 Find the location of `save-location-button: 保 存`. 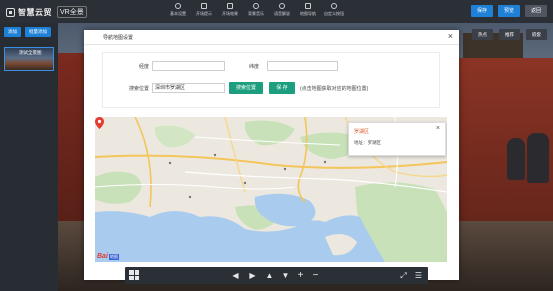

save-location-button: 保 存 is located at coordinates (282, 88).